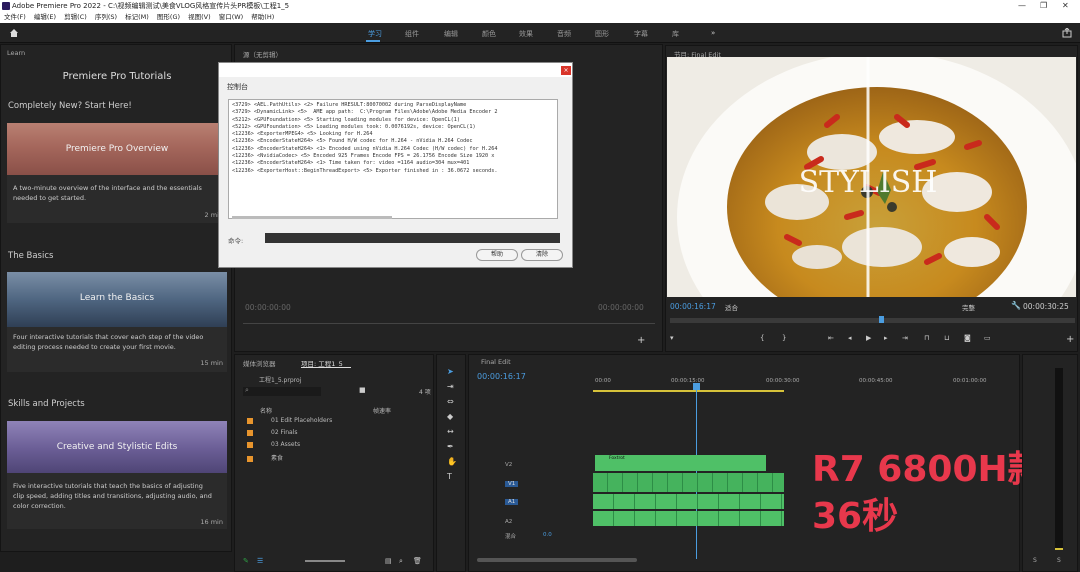  What do you see at coordinates (508, 522) in the screenshot?
I see `track-label-a2: A2` at bounding box center [508, 522].